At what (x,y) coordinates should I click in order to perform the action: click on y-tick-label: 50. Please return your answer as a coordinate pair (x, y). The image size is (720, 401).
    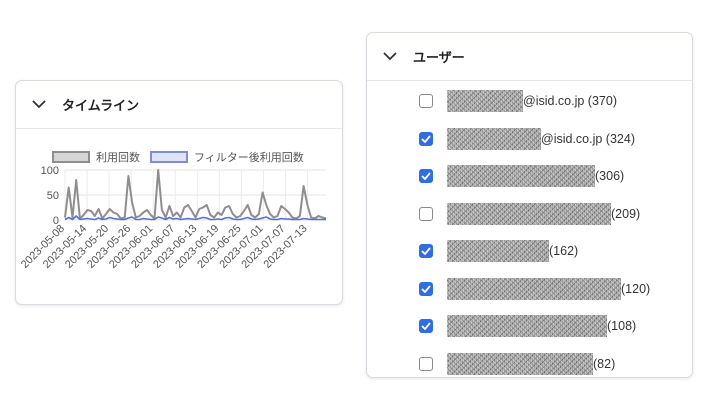
    Looking at the image, I should click on (53, 196).